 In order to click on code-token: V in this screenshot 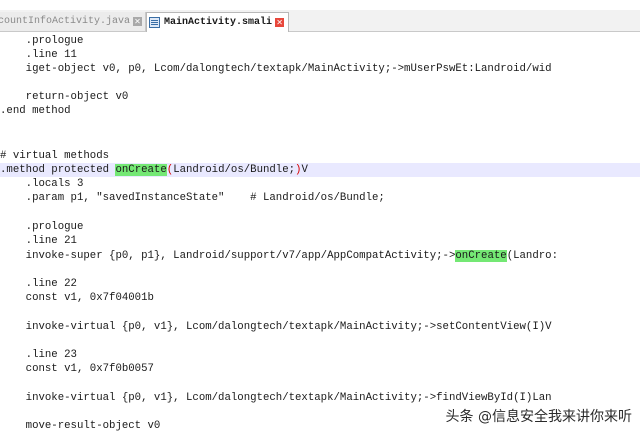, I will do `click(304, 170)`.